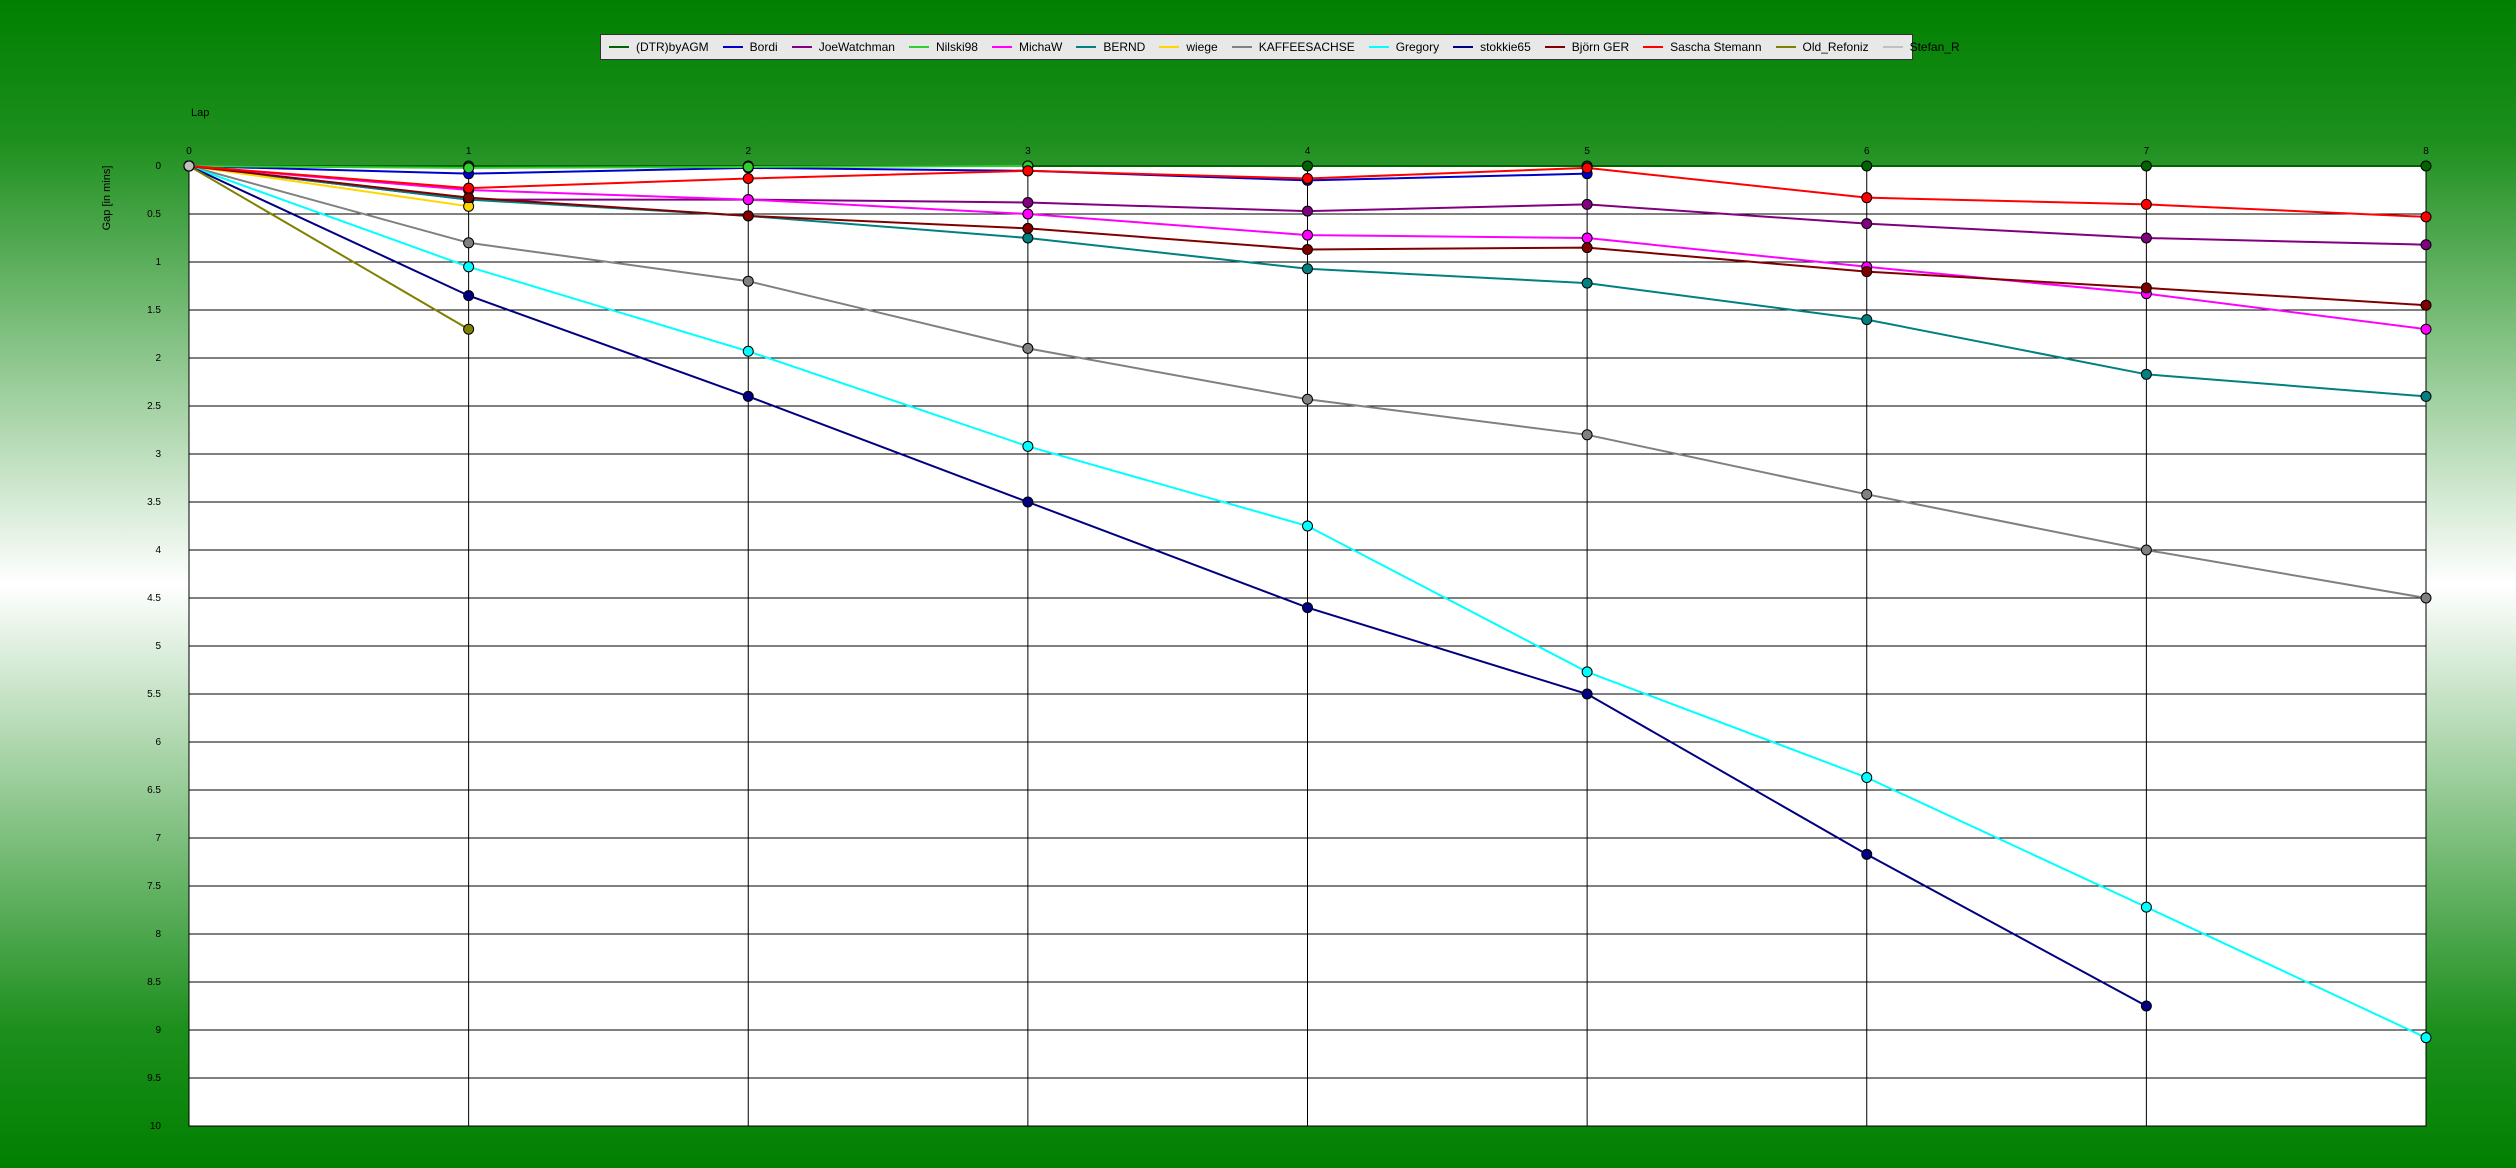 The image size is (2516, 1168). What do you see at coordinates (156, 1126) in the screenshot?
I see `y-tick-label: 10` at bounding box center [156, 1126].